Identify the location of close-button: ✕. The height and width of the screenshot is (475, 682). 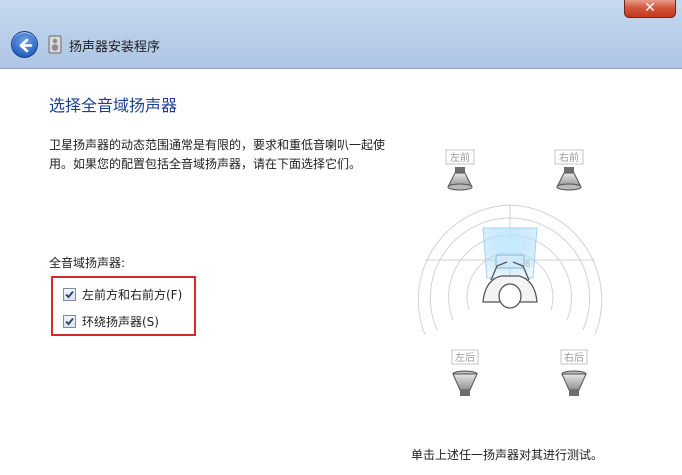
(650, 9).